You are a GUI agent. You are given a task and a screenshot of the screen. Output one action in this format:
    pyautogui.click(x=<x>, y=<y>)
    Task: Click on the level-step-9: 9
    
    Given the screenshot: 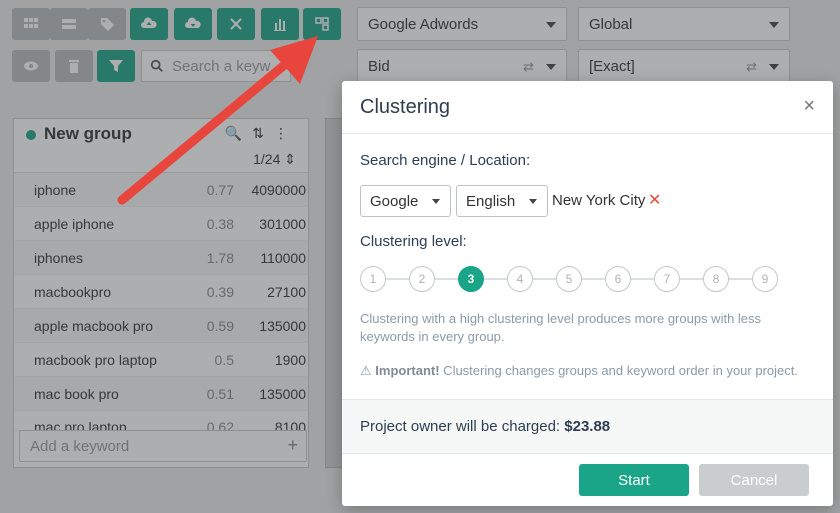 What is the action you would take?
    pyautogui.click(x=765, y=279)
    